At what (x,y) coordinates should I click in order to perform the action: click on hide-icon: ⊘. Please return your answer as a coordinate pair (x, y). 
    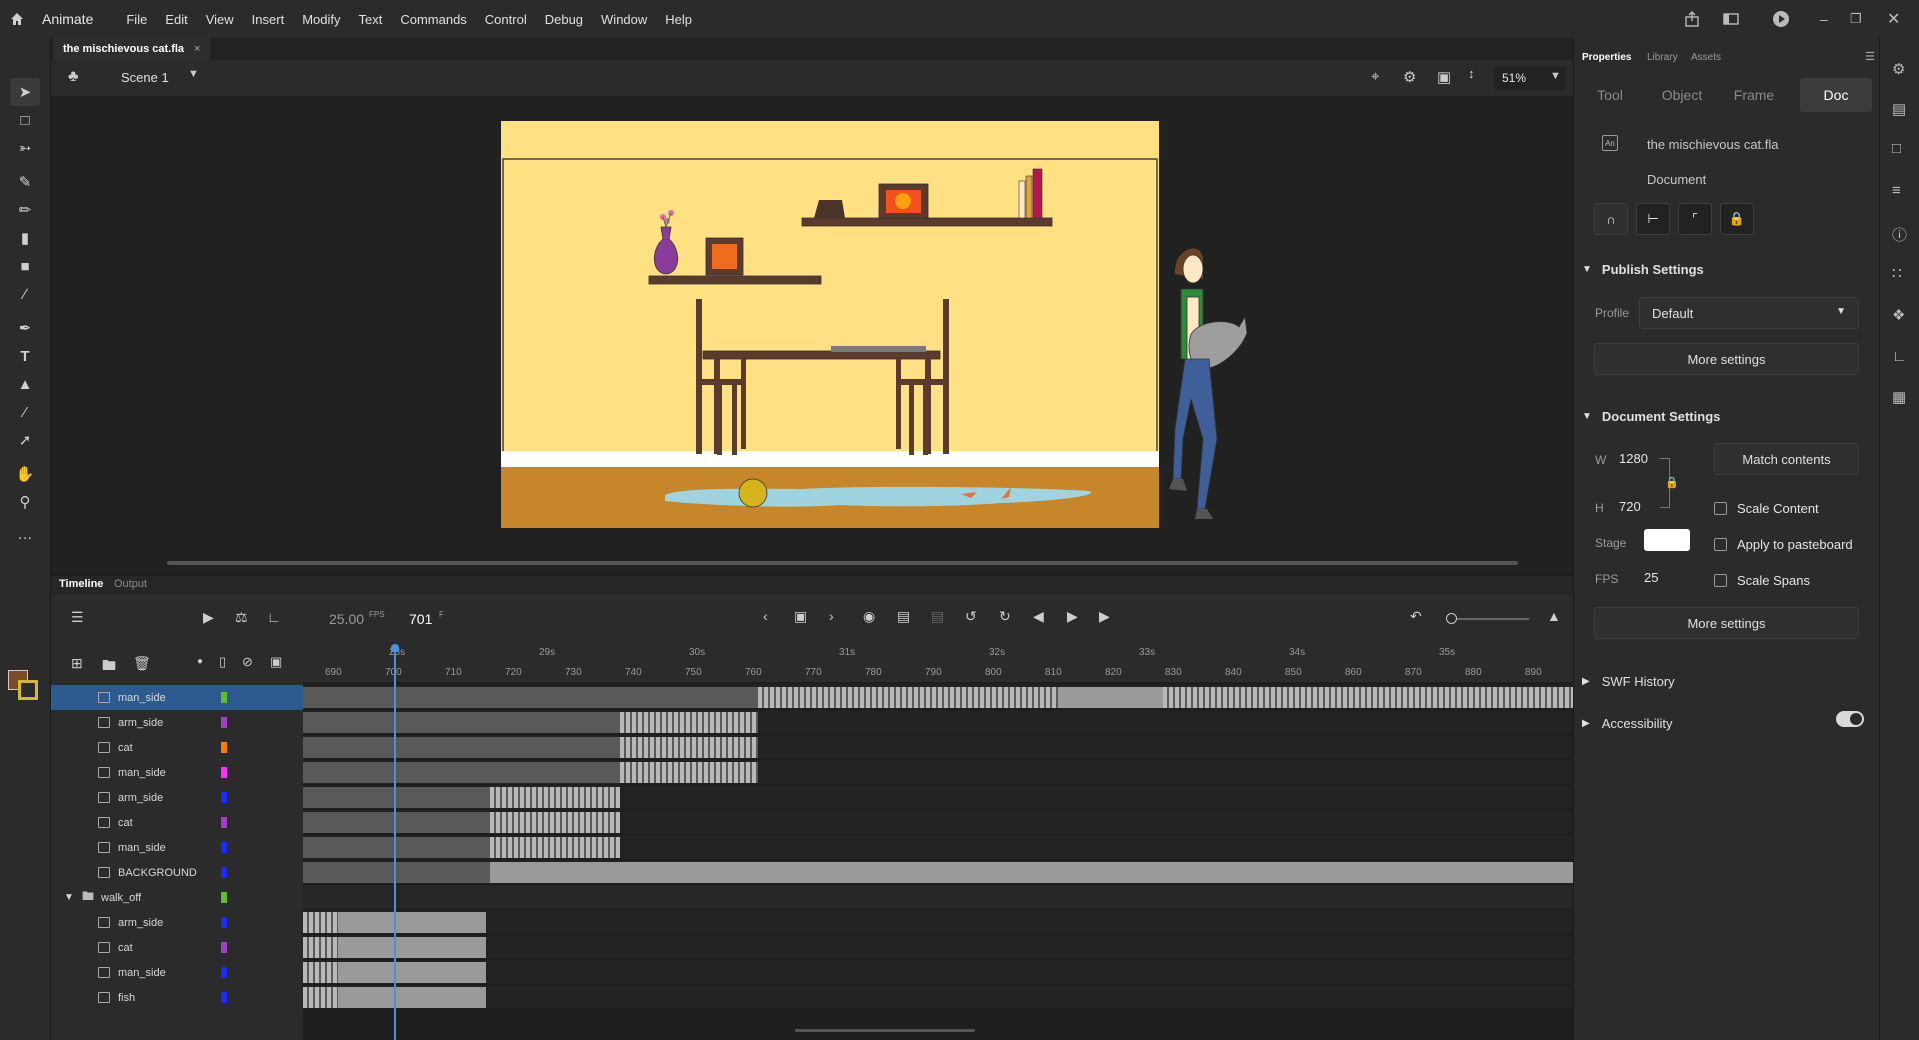
    Looking at the image, I should click on (247, 662).